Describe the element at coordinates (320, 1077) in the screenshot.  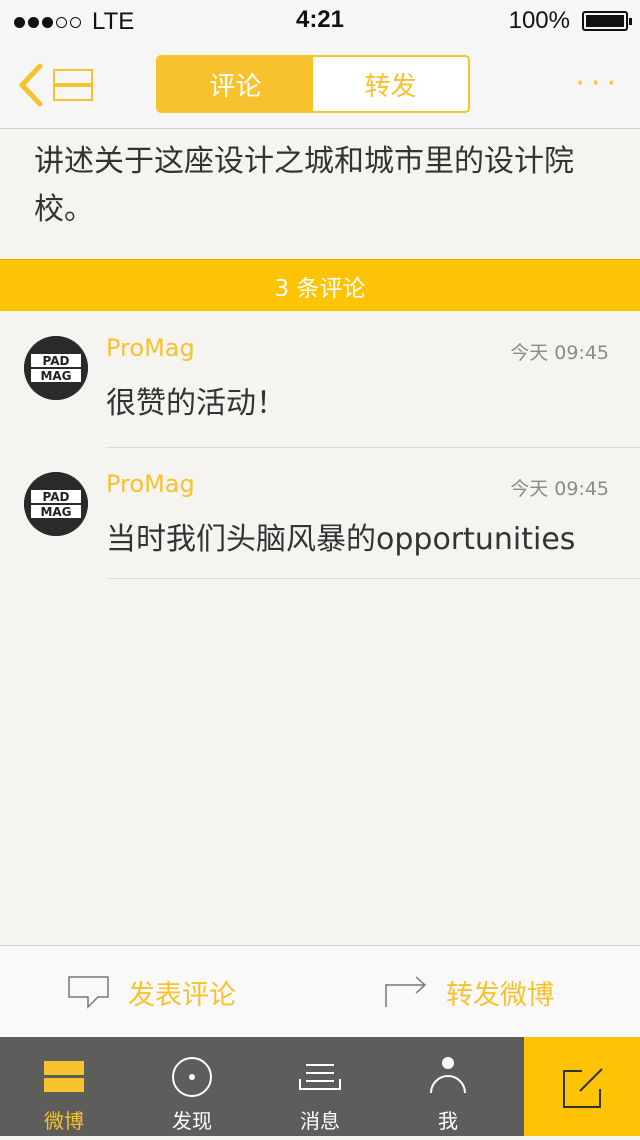
I see `inbox-icon` at that location.